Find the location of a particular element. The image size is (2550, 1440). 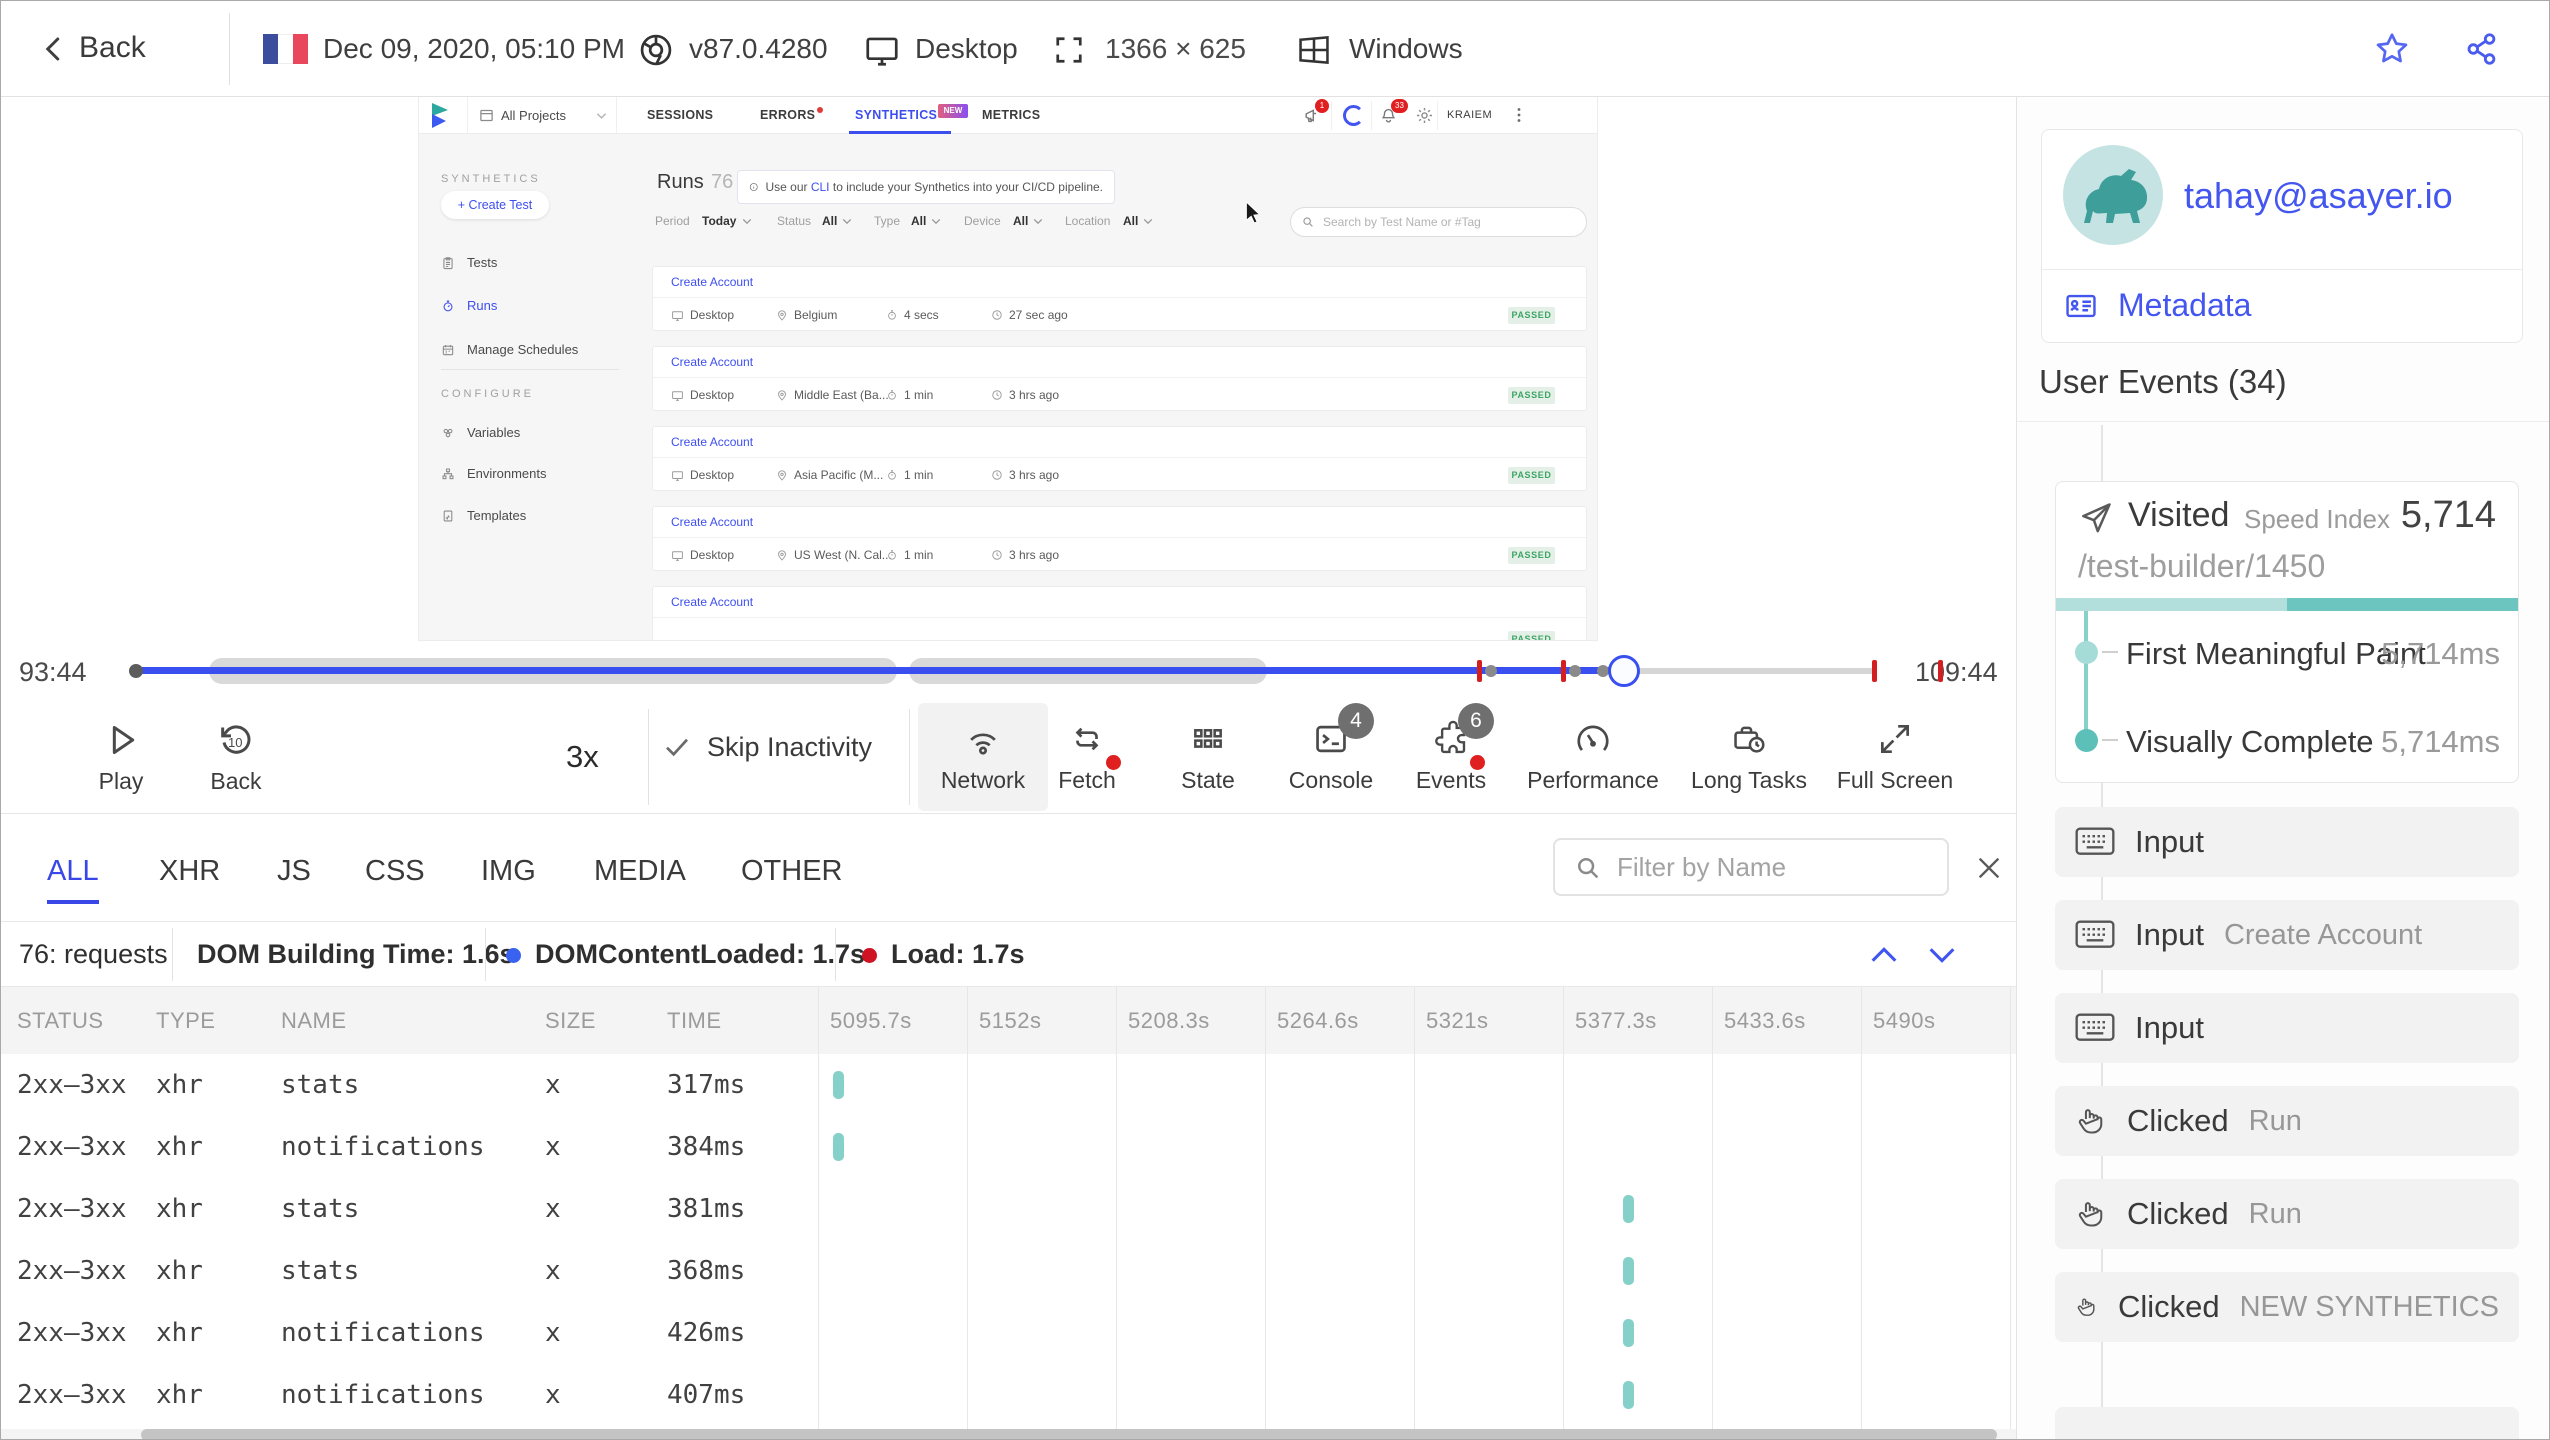

end-time: 109:44 is located at coordinates (1956, 672).